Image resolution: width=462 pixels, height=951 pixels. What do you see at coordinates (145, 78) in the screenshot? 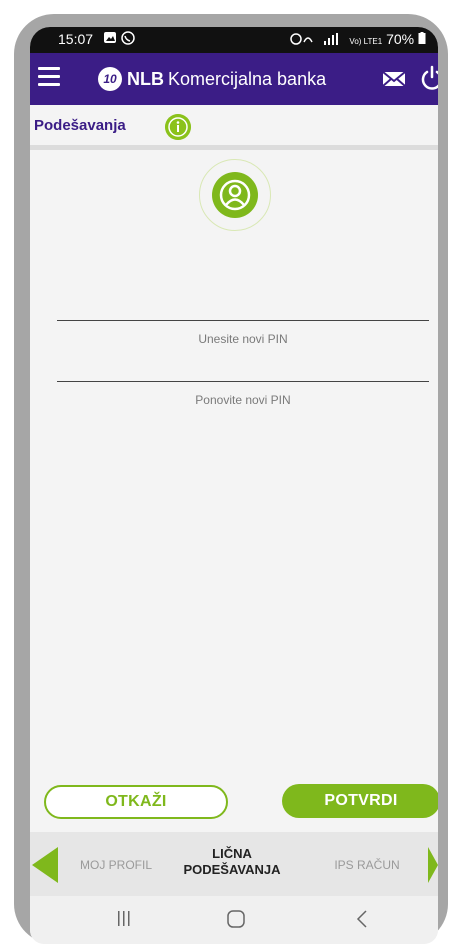
I see `brand-bold: NLB` at bounding box center [145, 78].